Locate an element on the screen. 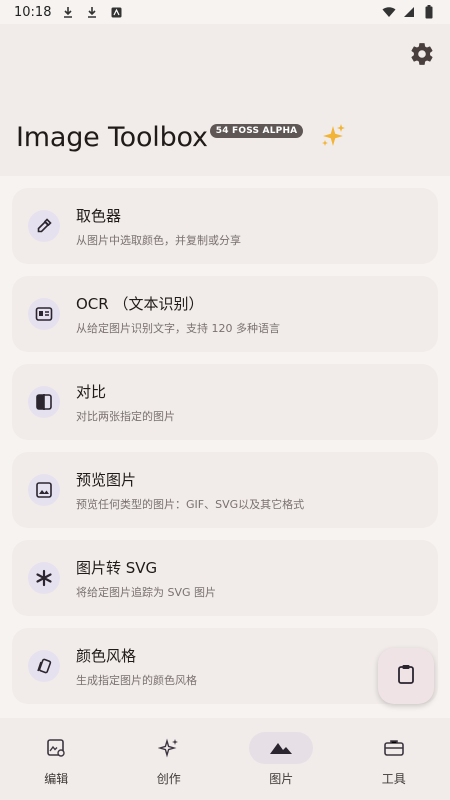 This screenshot has height=800, width=450. asterisk-icon is located at coordinates (44, 578).